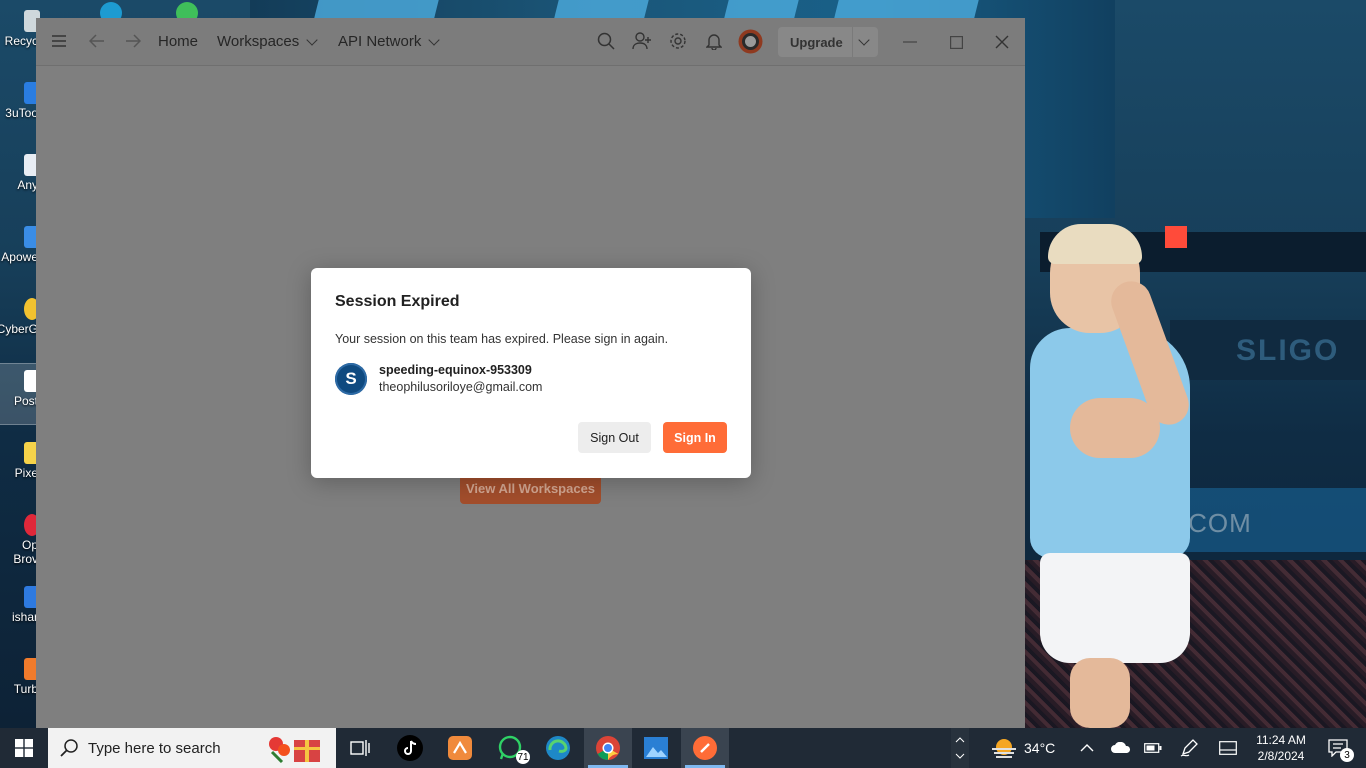 This screenshot has width=1366, height=768. I want to click on hamburger-menu-icon, so click(59, 41).